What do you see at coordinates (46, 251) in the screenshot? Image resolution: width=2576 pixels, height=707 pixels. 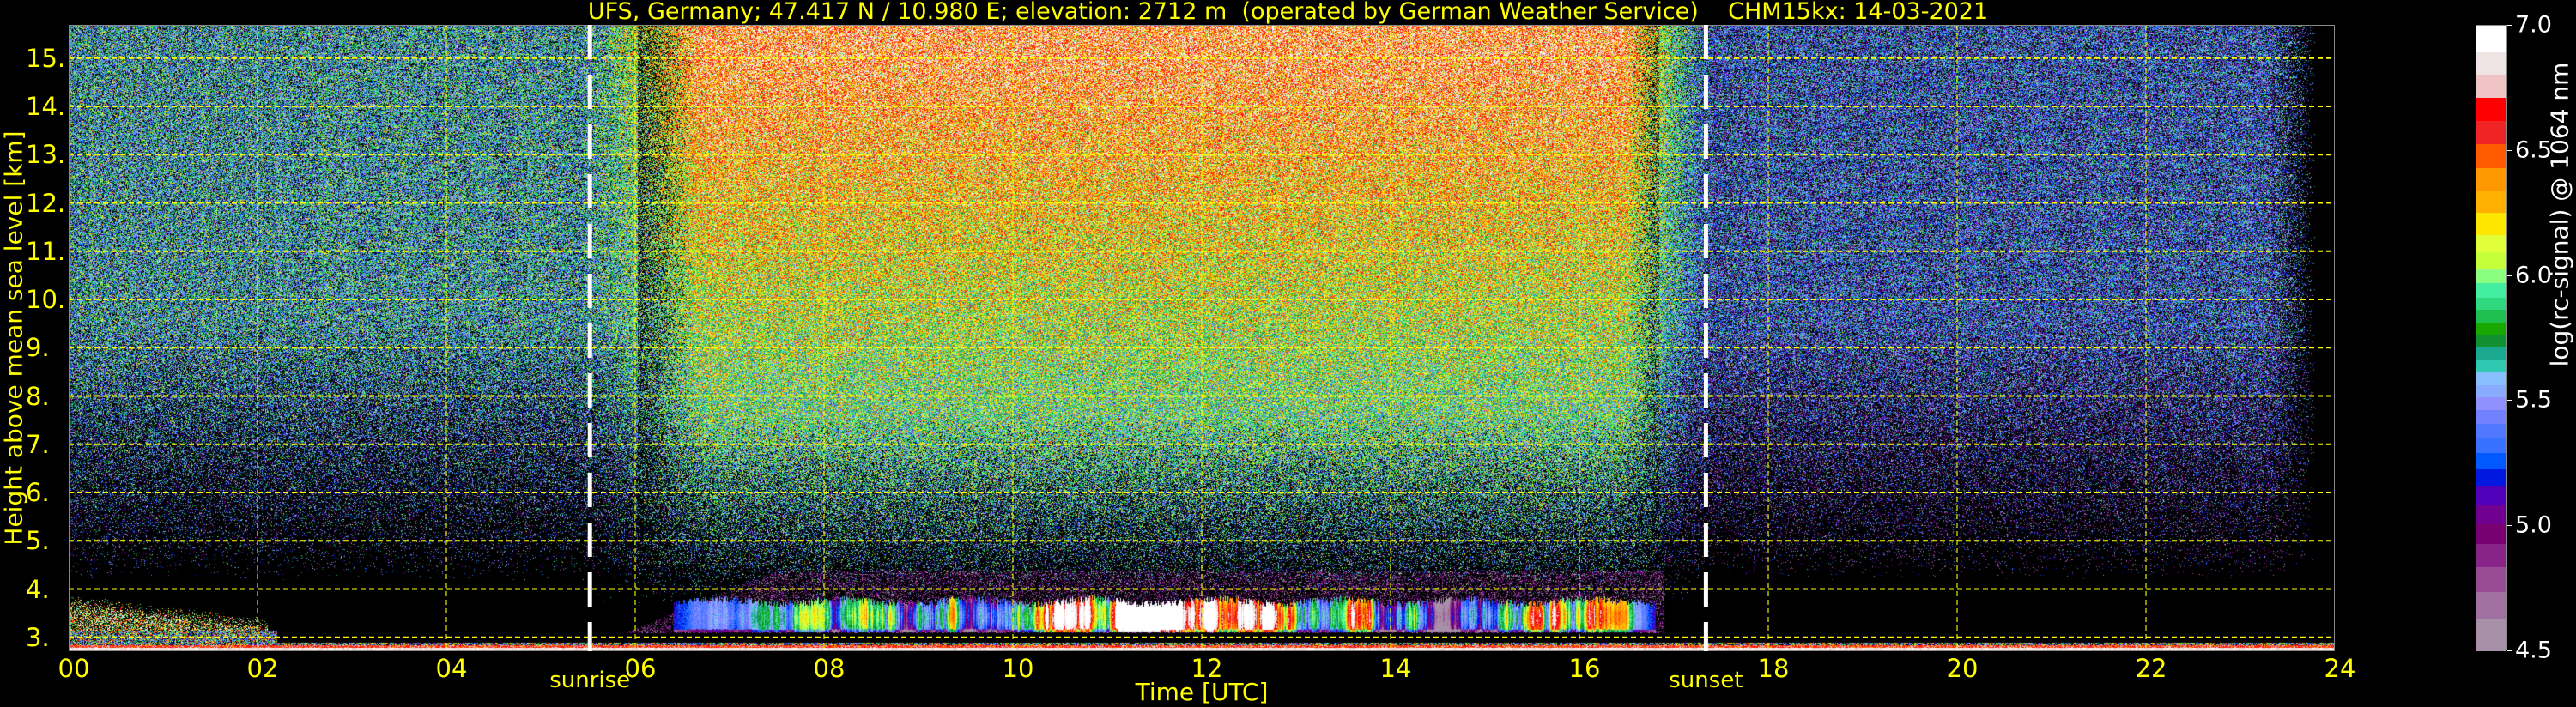 I see `y-tick-label: 11.` at bounding box center [46, 251].